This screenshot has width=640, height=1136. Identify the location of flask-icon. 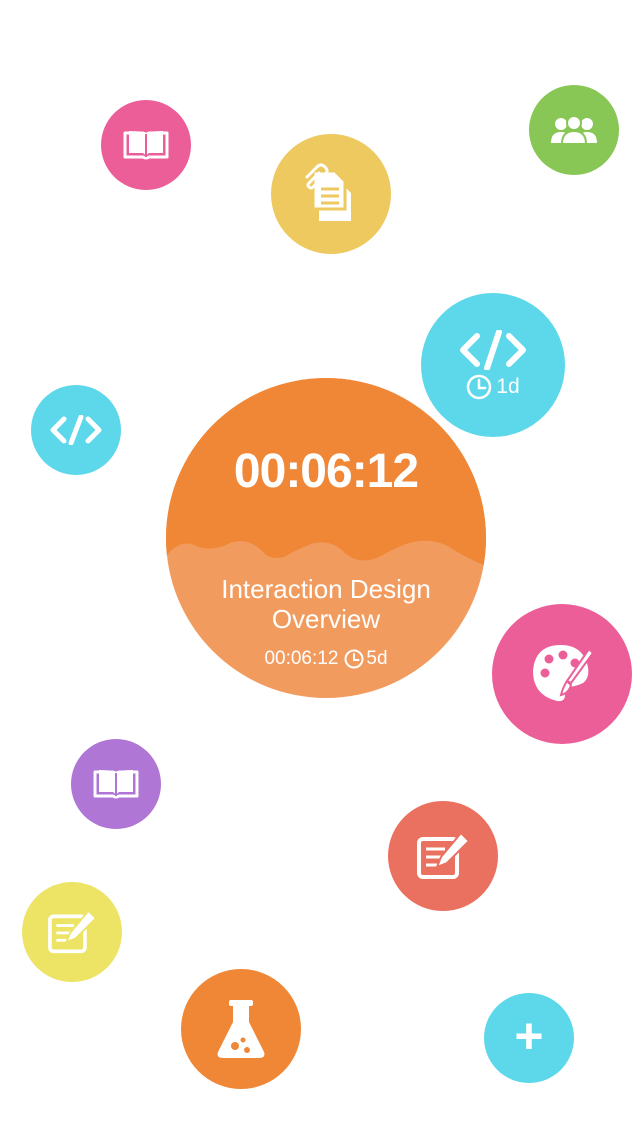
(241, 1029).